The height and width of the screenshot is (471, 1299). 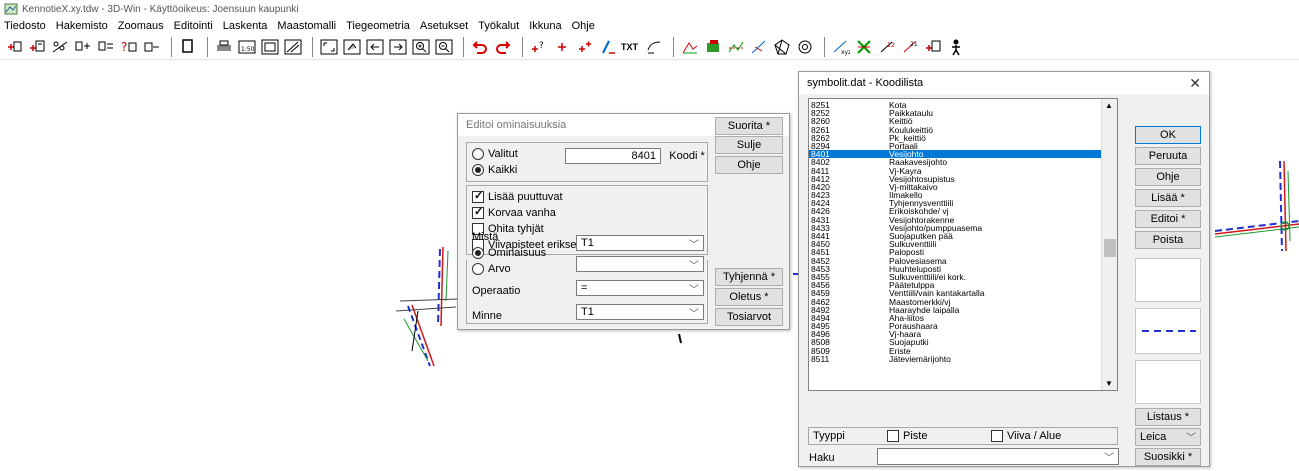 What do you see at coordinates (749, 145) in the screenshot?
I see `close-button: Sulje` at bounding box center [749, 145].